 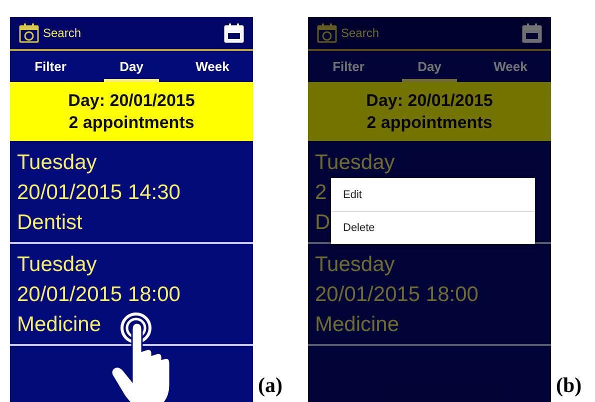 I want to click on panel-label: (b), so click(x=569, y=385).